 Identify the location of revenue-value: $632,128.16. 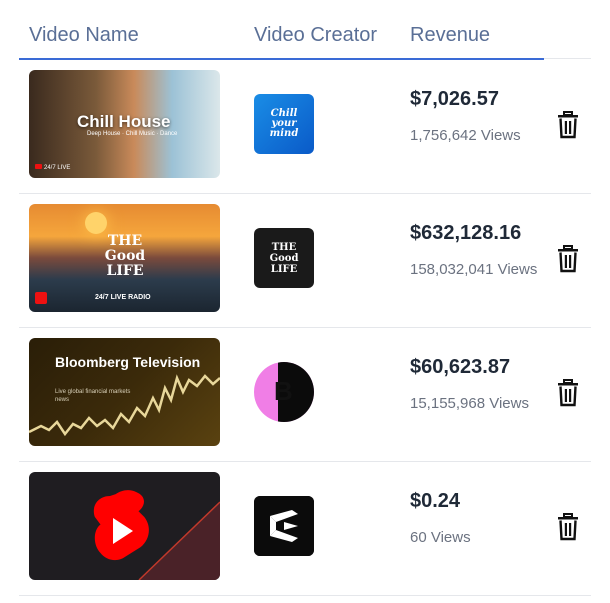
(466, 233).